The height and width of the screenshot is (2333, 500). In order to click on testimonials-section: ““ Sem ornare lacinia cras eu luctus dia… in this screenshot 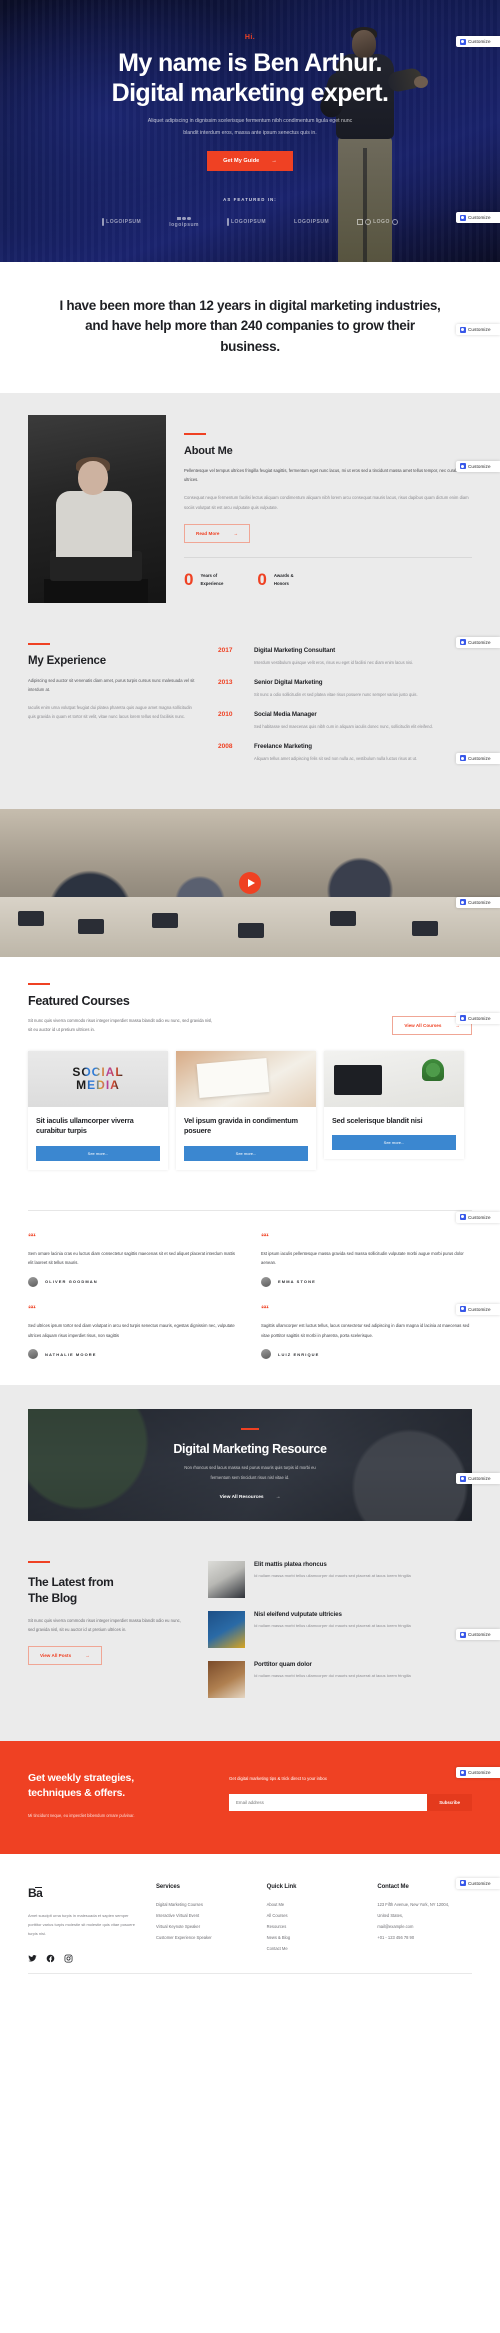, I will do `click(250, 1288)`.